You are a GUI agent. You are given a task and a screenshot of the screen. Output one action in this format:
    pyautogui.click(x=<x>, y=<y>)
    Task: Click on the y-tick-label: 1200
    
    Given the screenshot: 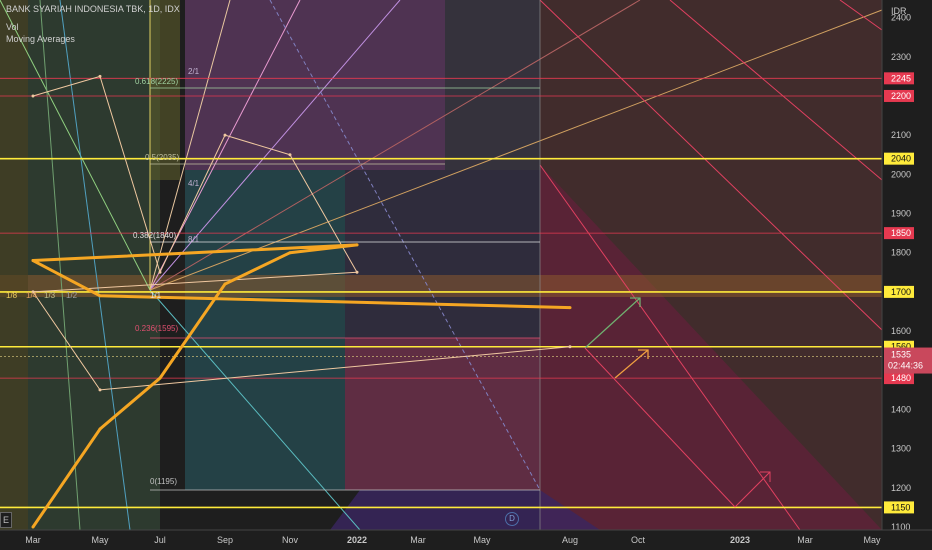 What is the action you would take?
    pyautogui.click(x=901, y=488)
    